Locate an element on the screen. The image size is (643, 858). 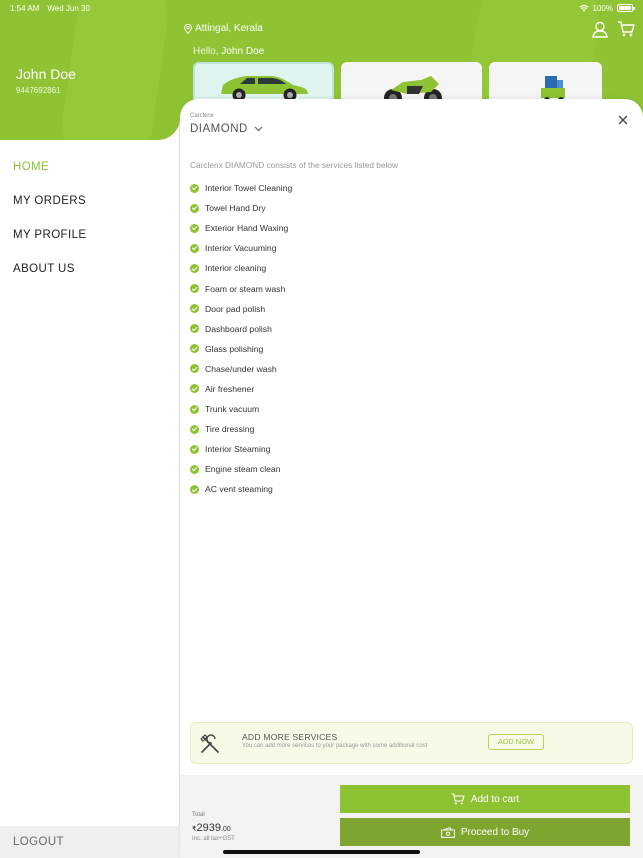
list-item: Trunk vacuum is located at coordinates (241, 409).